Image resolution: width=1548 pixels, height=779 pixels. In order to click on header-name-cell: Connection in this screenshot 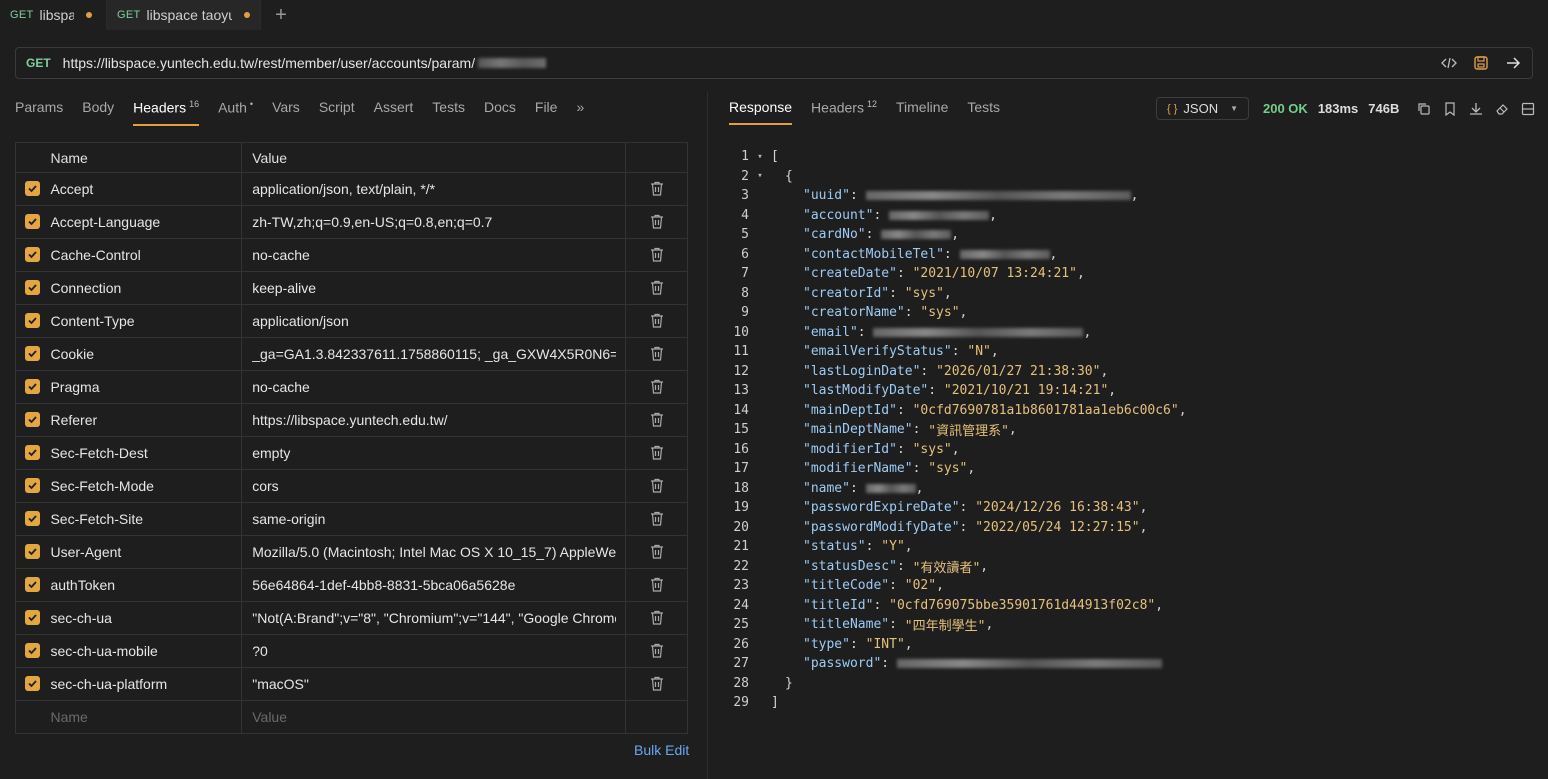, I will do `click(142, 288)`.